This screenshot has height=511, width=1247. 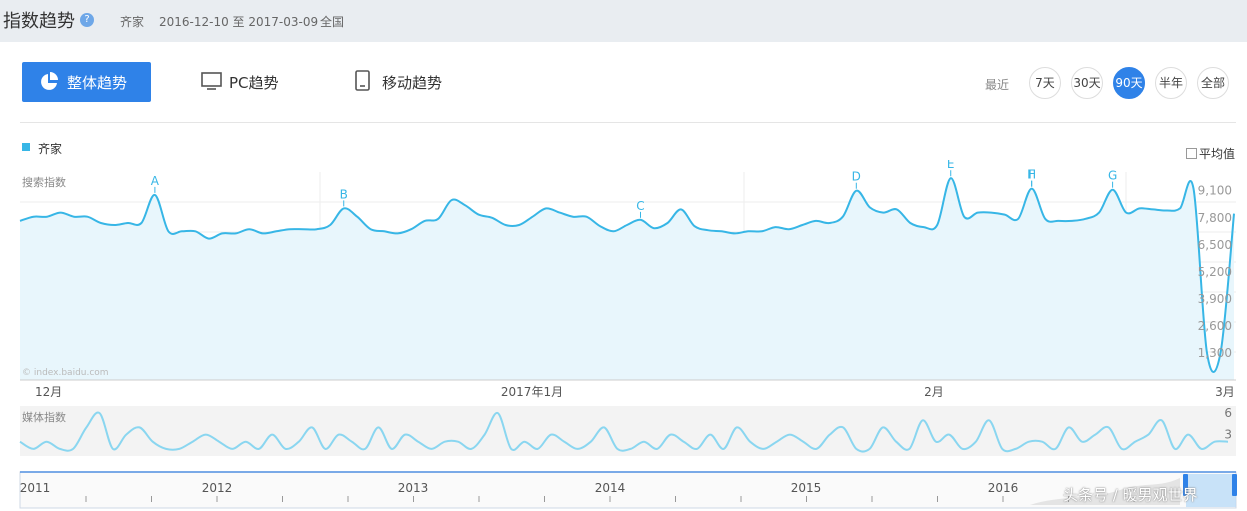 What do you see at coordinates (623, 21) in the screenshot?
I see `header-bar: 指数趋势 ? 齐家 2016-12-10 至 2017-03-09 全国` at bounding box center [623, 21].